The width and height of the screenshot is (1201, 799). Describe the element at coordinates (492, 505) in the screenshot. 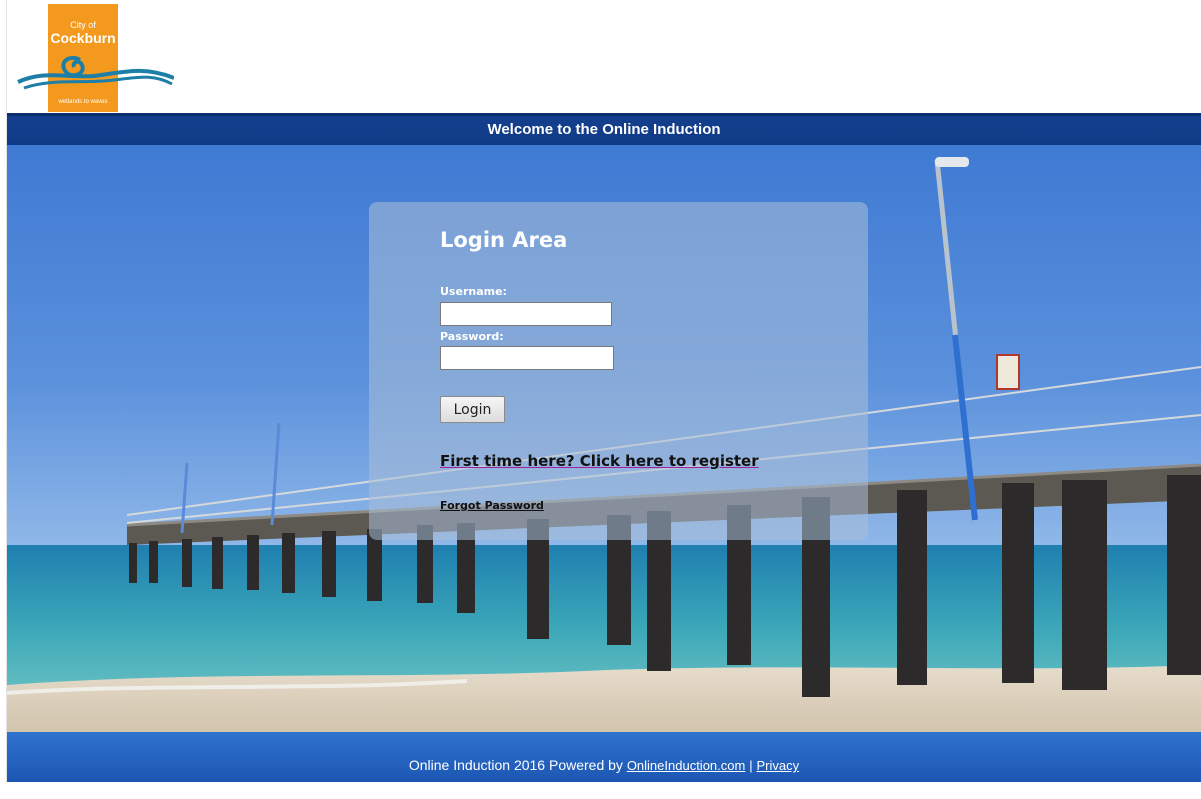

I see `forgot-password-link: Forgot Password` at that location.